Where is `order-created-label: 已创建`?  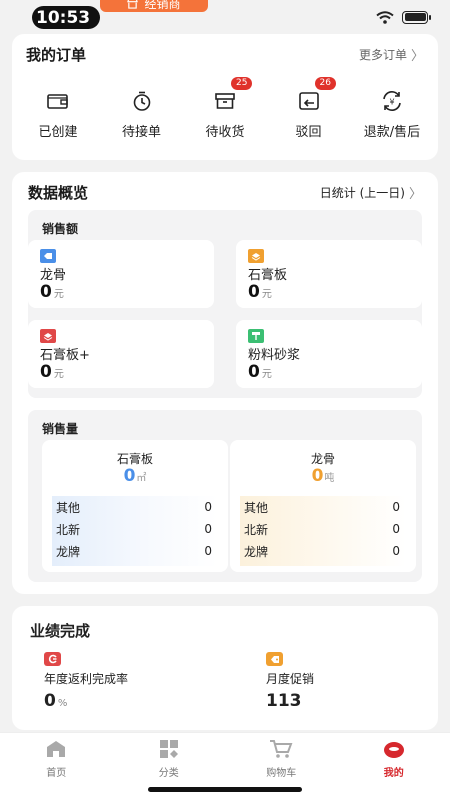 order-created-label: 已创建 is located at coordinates (58, 132).